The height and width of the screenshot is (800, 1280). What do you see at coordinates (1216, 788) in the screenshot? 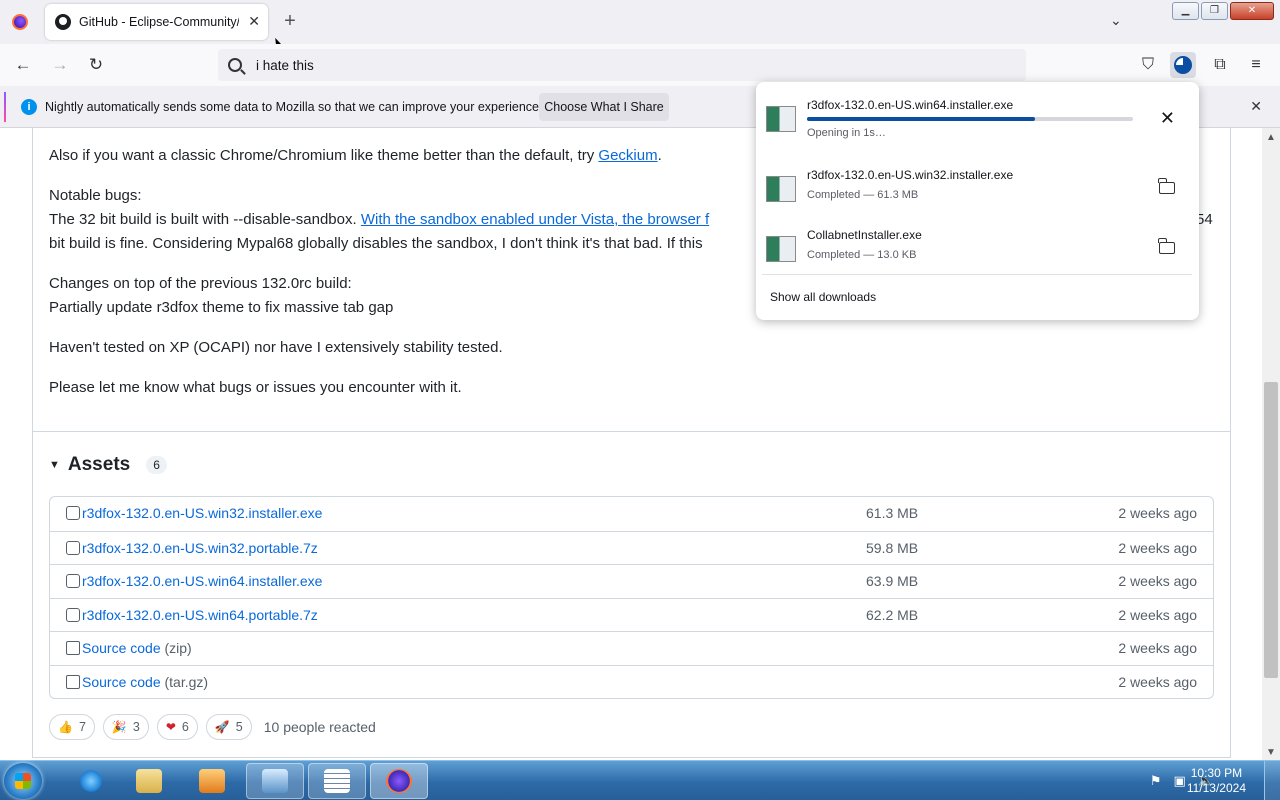
I see `clock-date: 11/13/2024` at bounding box center [1216, 788].